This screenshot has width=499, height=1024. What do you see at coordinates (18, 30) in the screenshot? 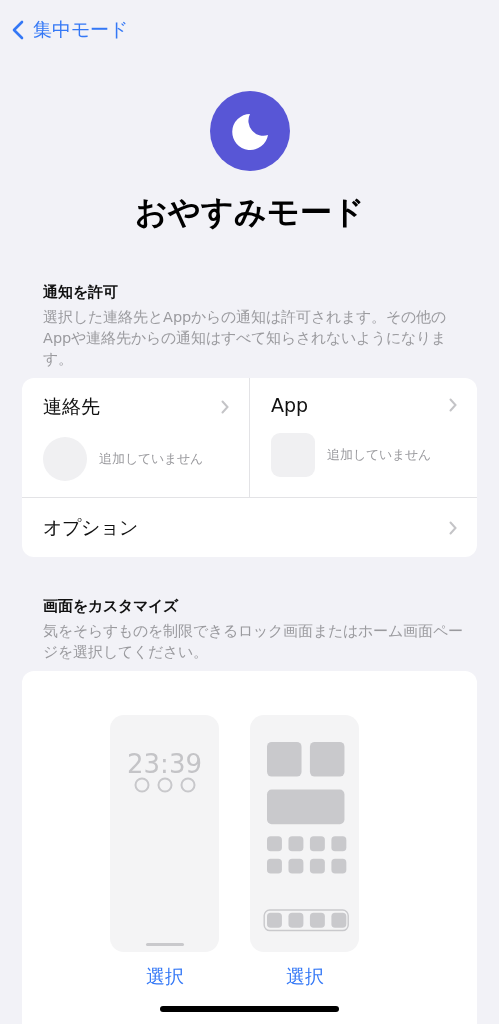
I see `back-chevron-icon` at bounding box center [18, 30].